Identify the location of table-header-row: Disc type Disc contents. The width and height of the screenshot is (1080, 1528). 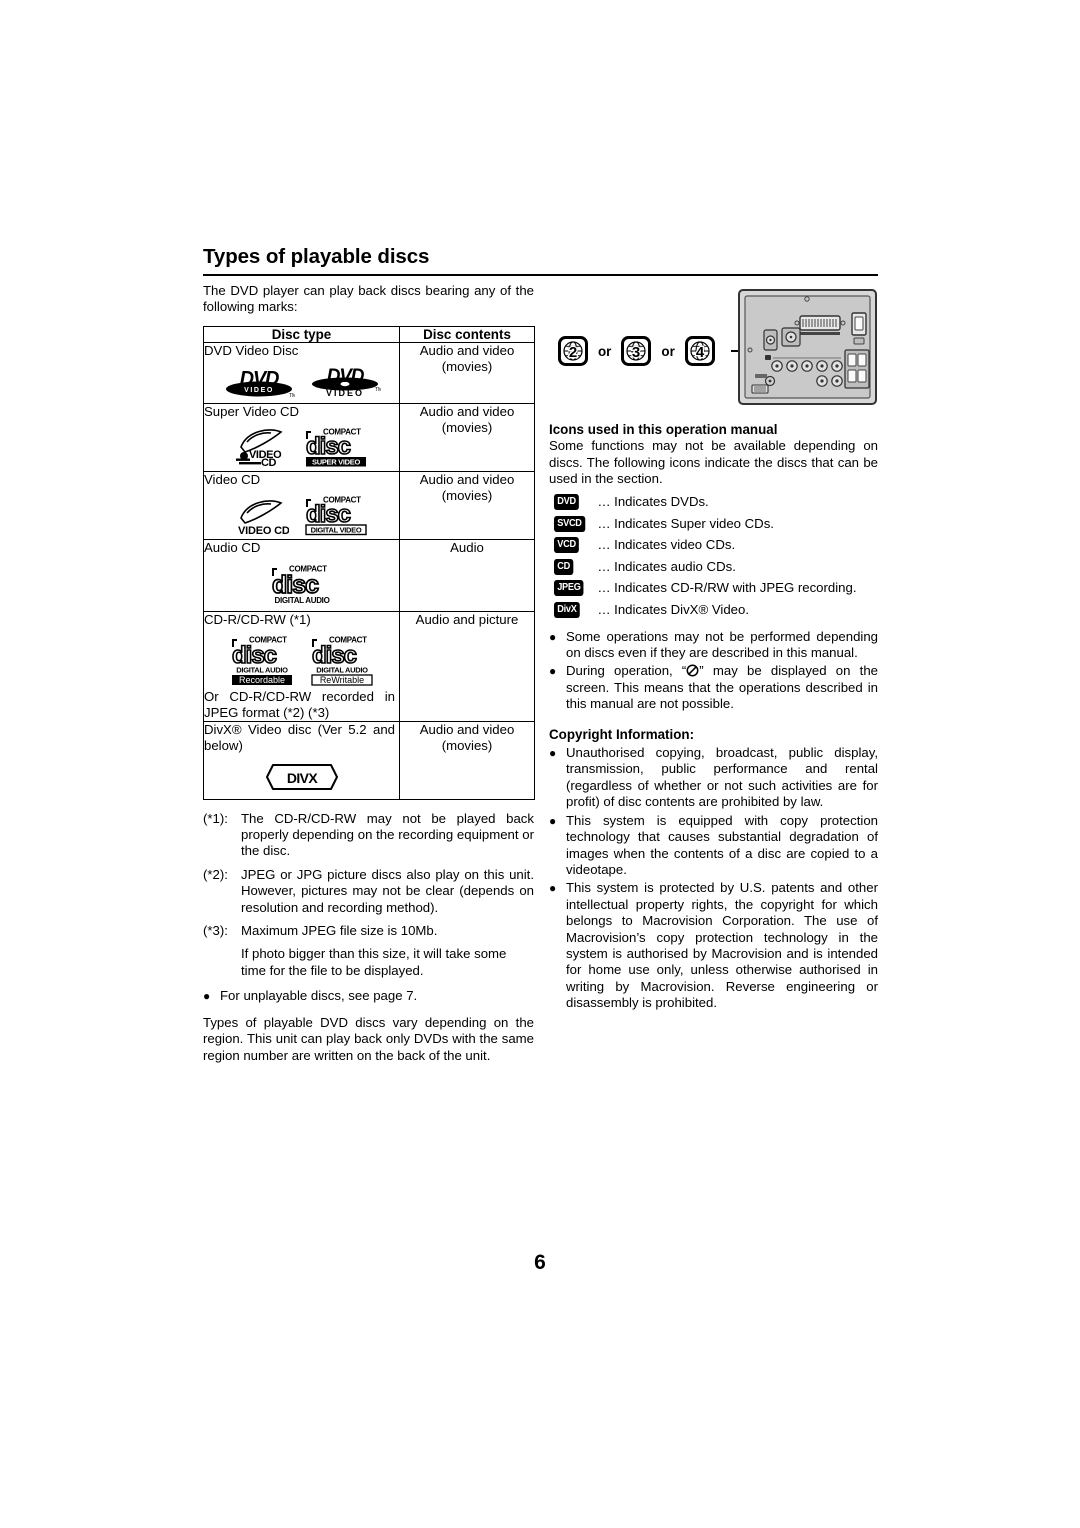
(369, 334).